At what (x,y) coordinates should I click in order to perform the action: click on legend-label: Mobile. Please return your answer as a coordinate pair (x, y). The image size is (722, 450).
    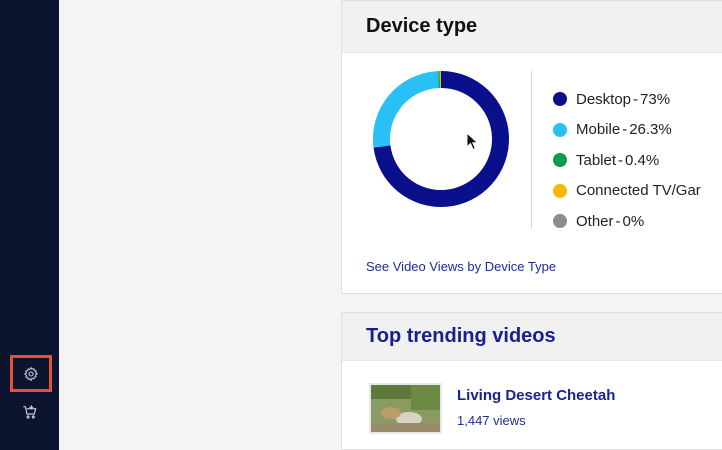
    Looking at the image, I should click on (598, 130).